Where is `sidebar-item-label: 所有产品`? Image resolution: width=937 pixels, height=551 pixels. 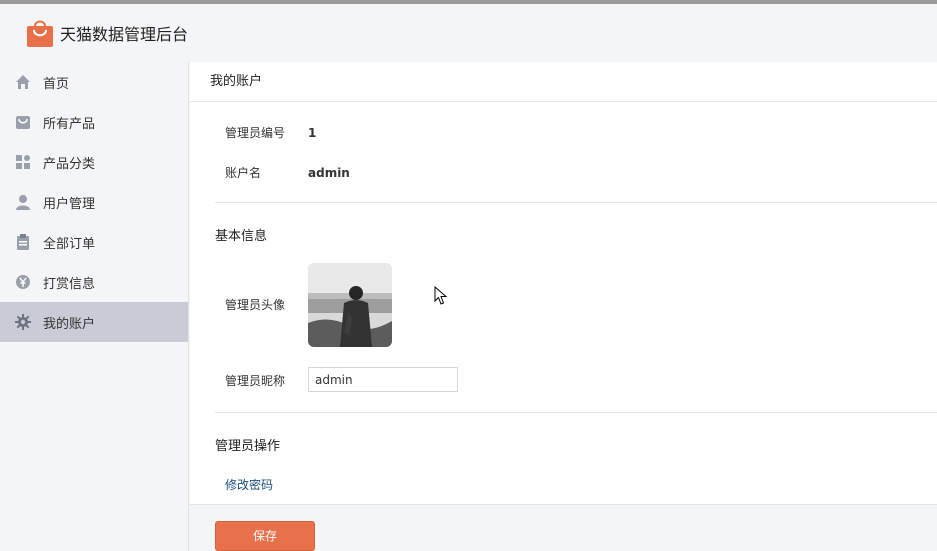 sidebar-item-label: 所有产品 is located at coordinates (69, 124).